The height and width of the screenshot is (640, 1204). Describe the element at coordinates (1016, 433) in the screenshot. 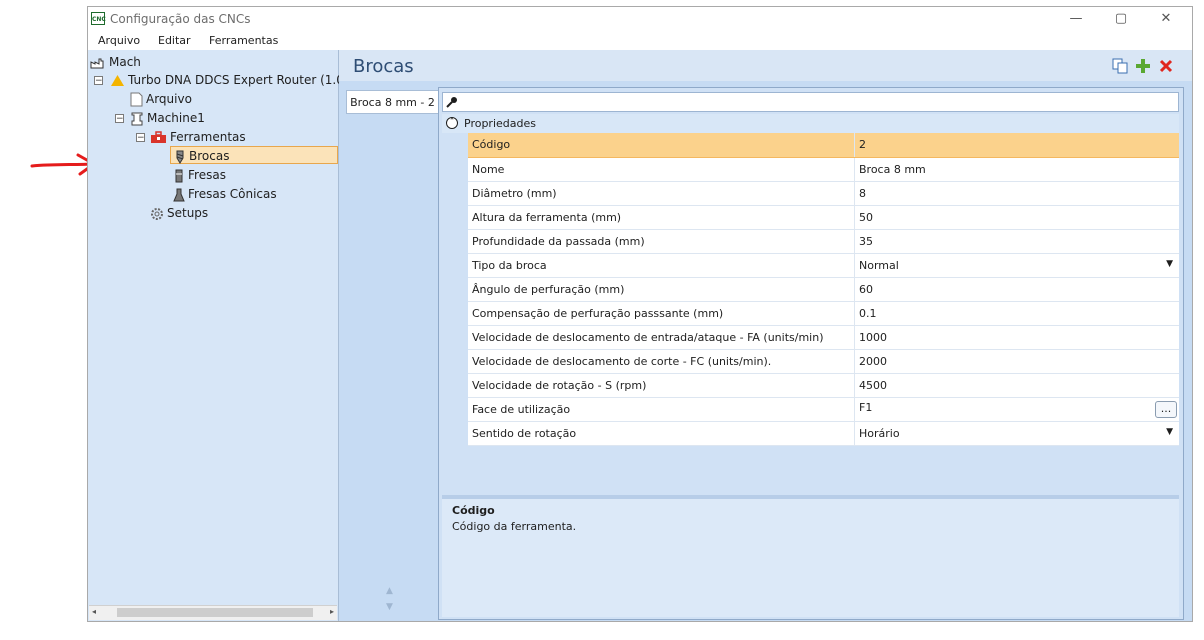

I see `property-value-dropdown: Horário ▼` at that location.